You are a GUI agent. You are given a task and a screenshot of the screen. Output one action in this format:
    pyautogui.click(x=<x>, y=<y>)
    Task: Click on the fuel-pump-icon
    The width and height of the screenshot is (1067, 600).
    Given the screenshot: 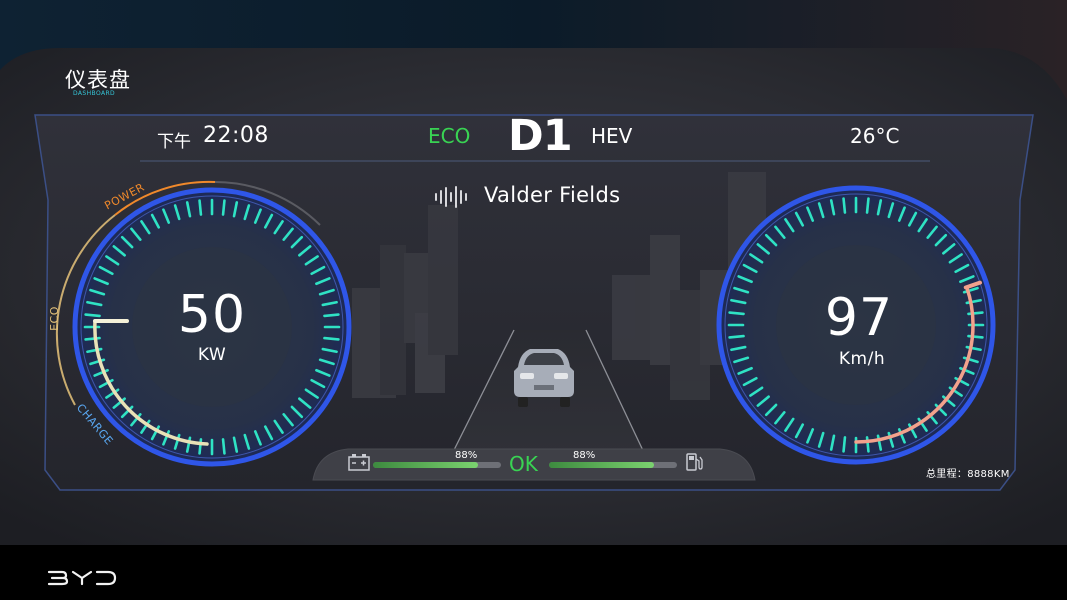 What is the action you would take?
    pyautogui.click(x=694, y=462)
    